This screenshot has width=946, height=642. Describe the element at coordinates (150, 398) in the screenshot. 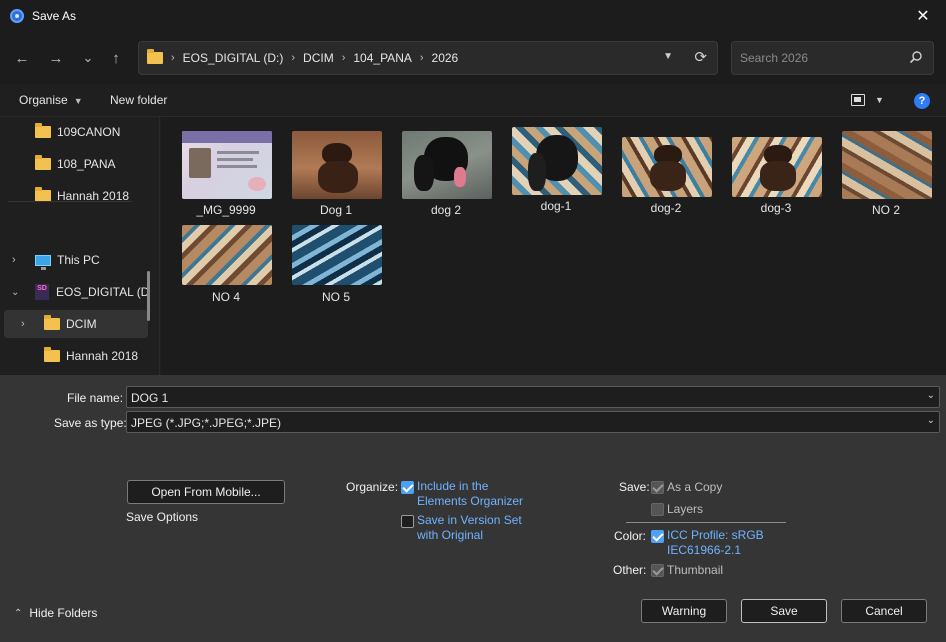

I see `file-name-value: DOG 1` at that location.